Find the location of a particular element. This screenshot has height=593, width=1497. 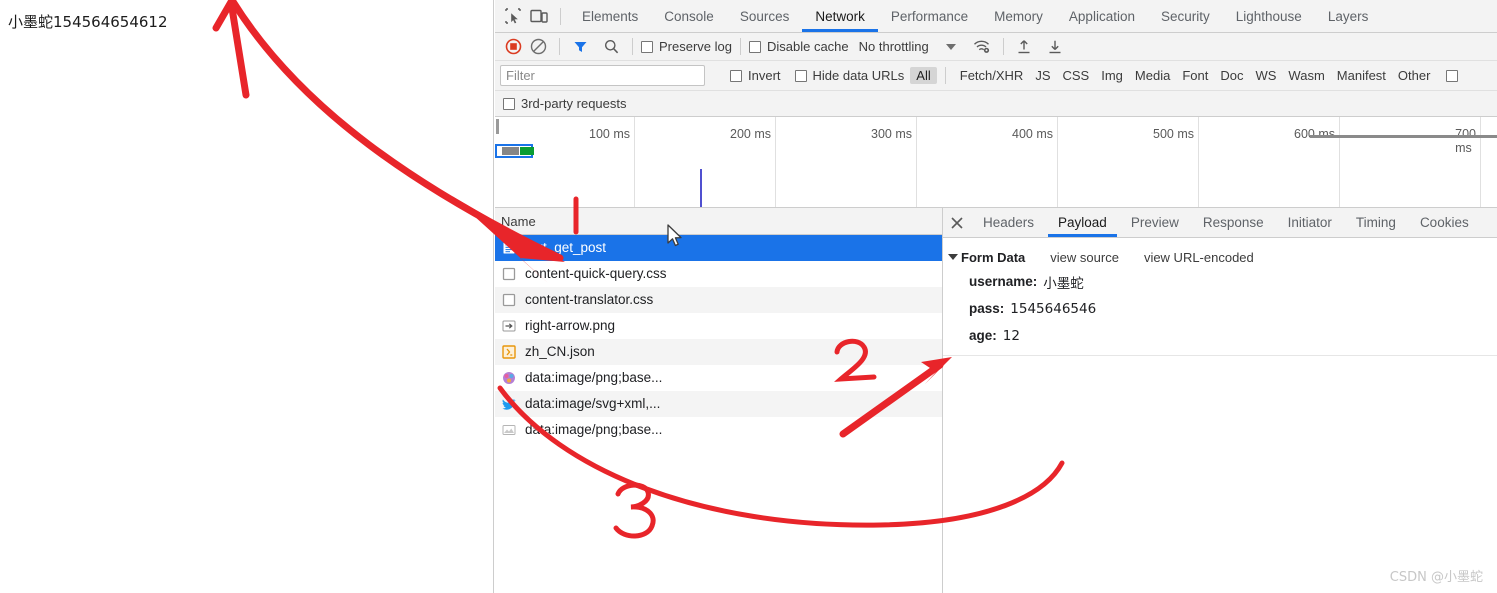

filter-input is located at coordinates (602, 75).